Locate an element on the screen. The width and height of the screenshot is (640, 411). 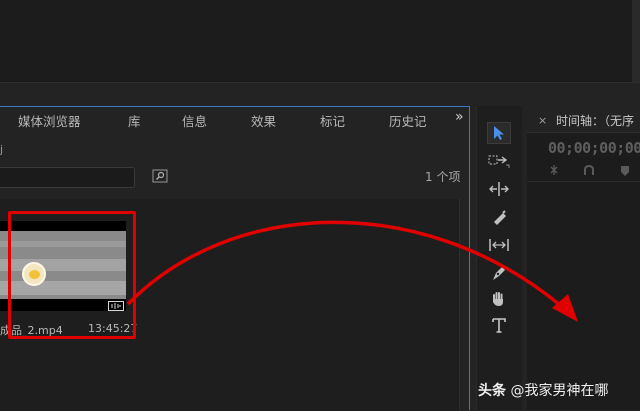
razor-tool-icon is located at coordinates (499, 217).